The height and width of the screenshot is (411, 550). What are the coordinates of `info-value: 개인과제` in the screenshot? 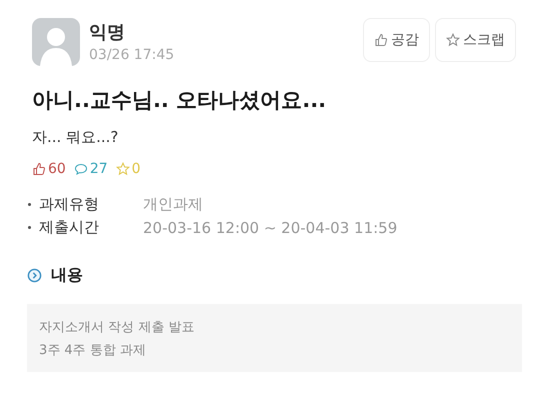 It's located at (173, 204).